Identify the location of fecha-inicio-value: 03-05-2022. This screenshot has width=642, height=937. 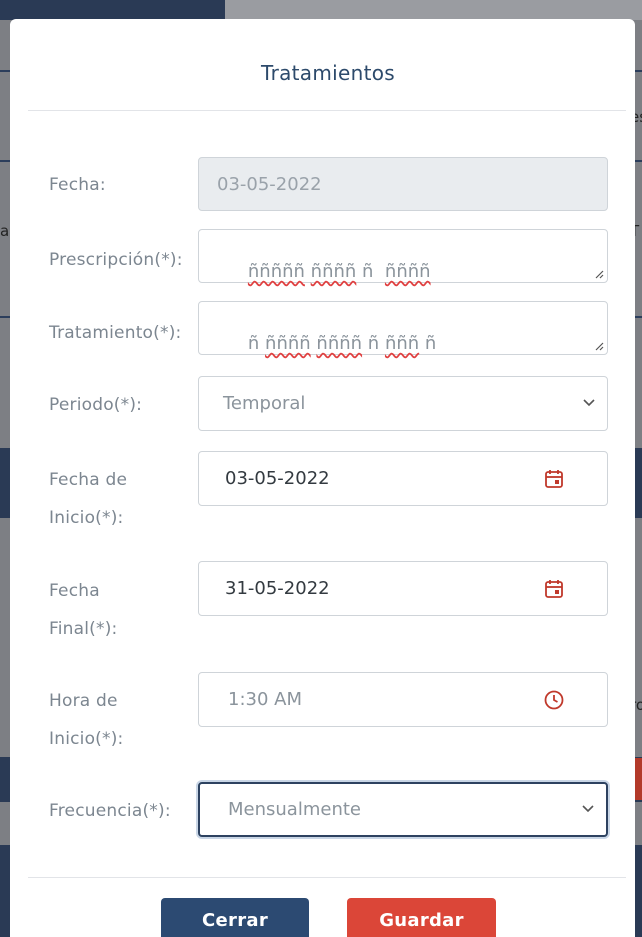
(277, 478).